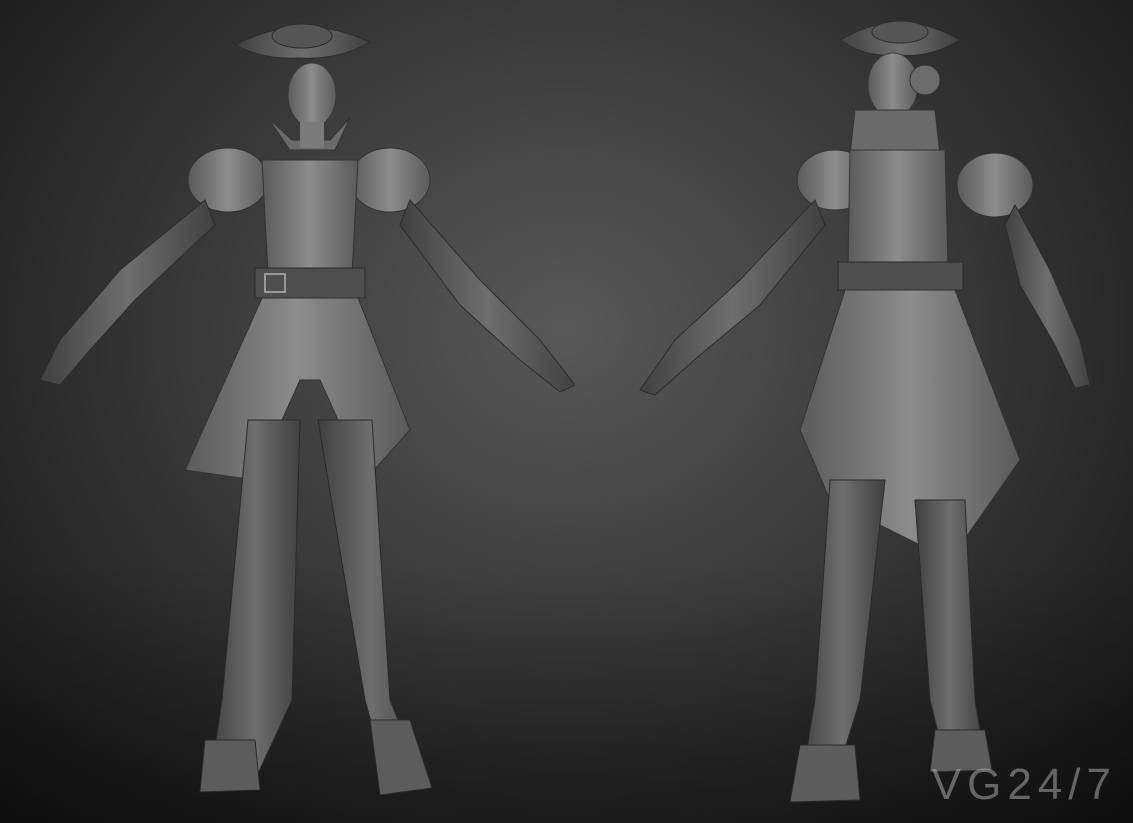  Describe the element at coordinates (312, 95) in the screenshot. I see `head-front` at that location.